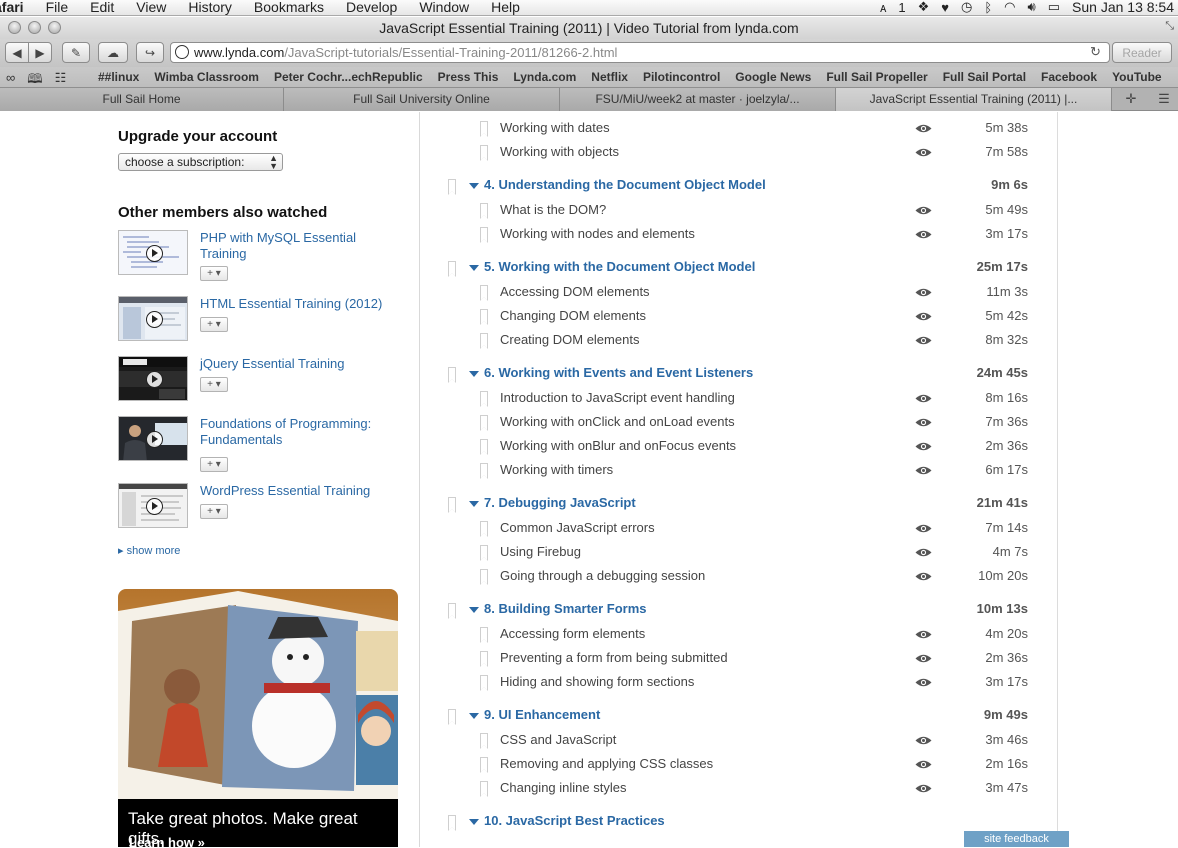 The width and height of the screenshot is (1178, 848). What do you see at coordinates (289, 7) in the screenshot?
I see `menu-bookmarks: Bookmarks` at bounding box center [289, 7].